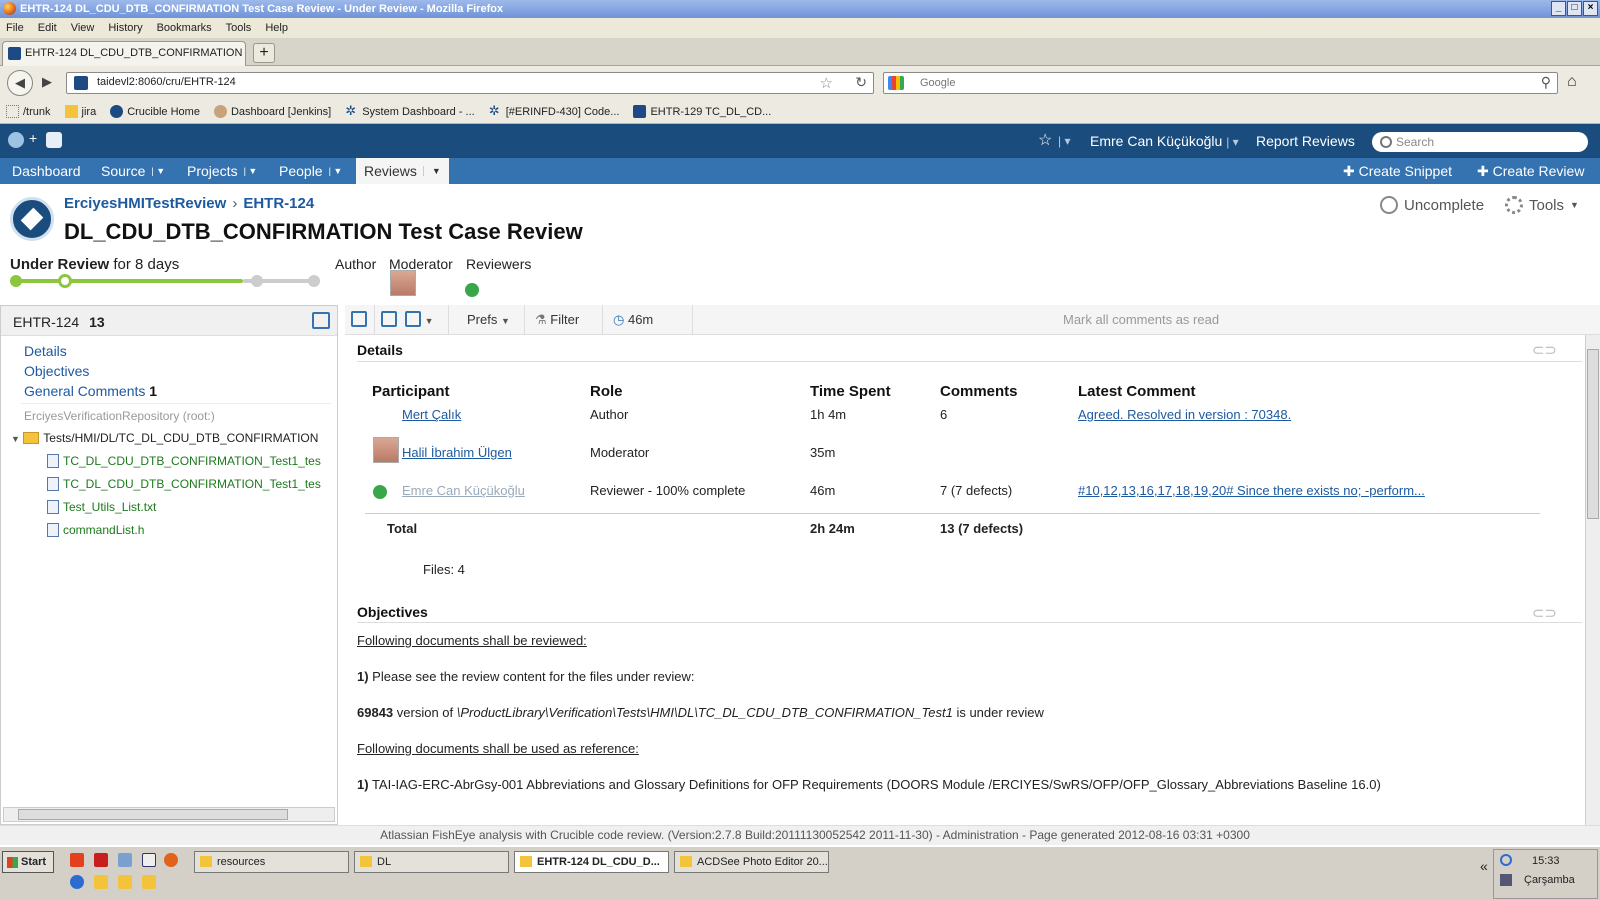  Describe the element at coordinates (80, 111) in the screenshot. I see `bookmark-jira: jira` at that location.